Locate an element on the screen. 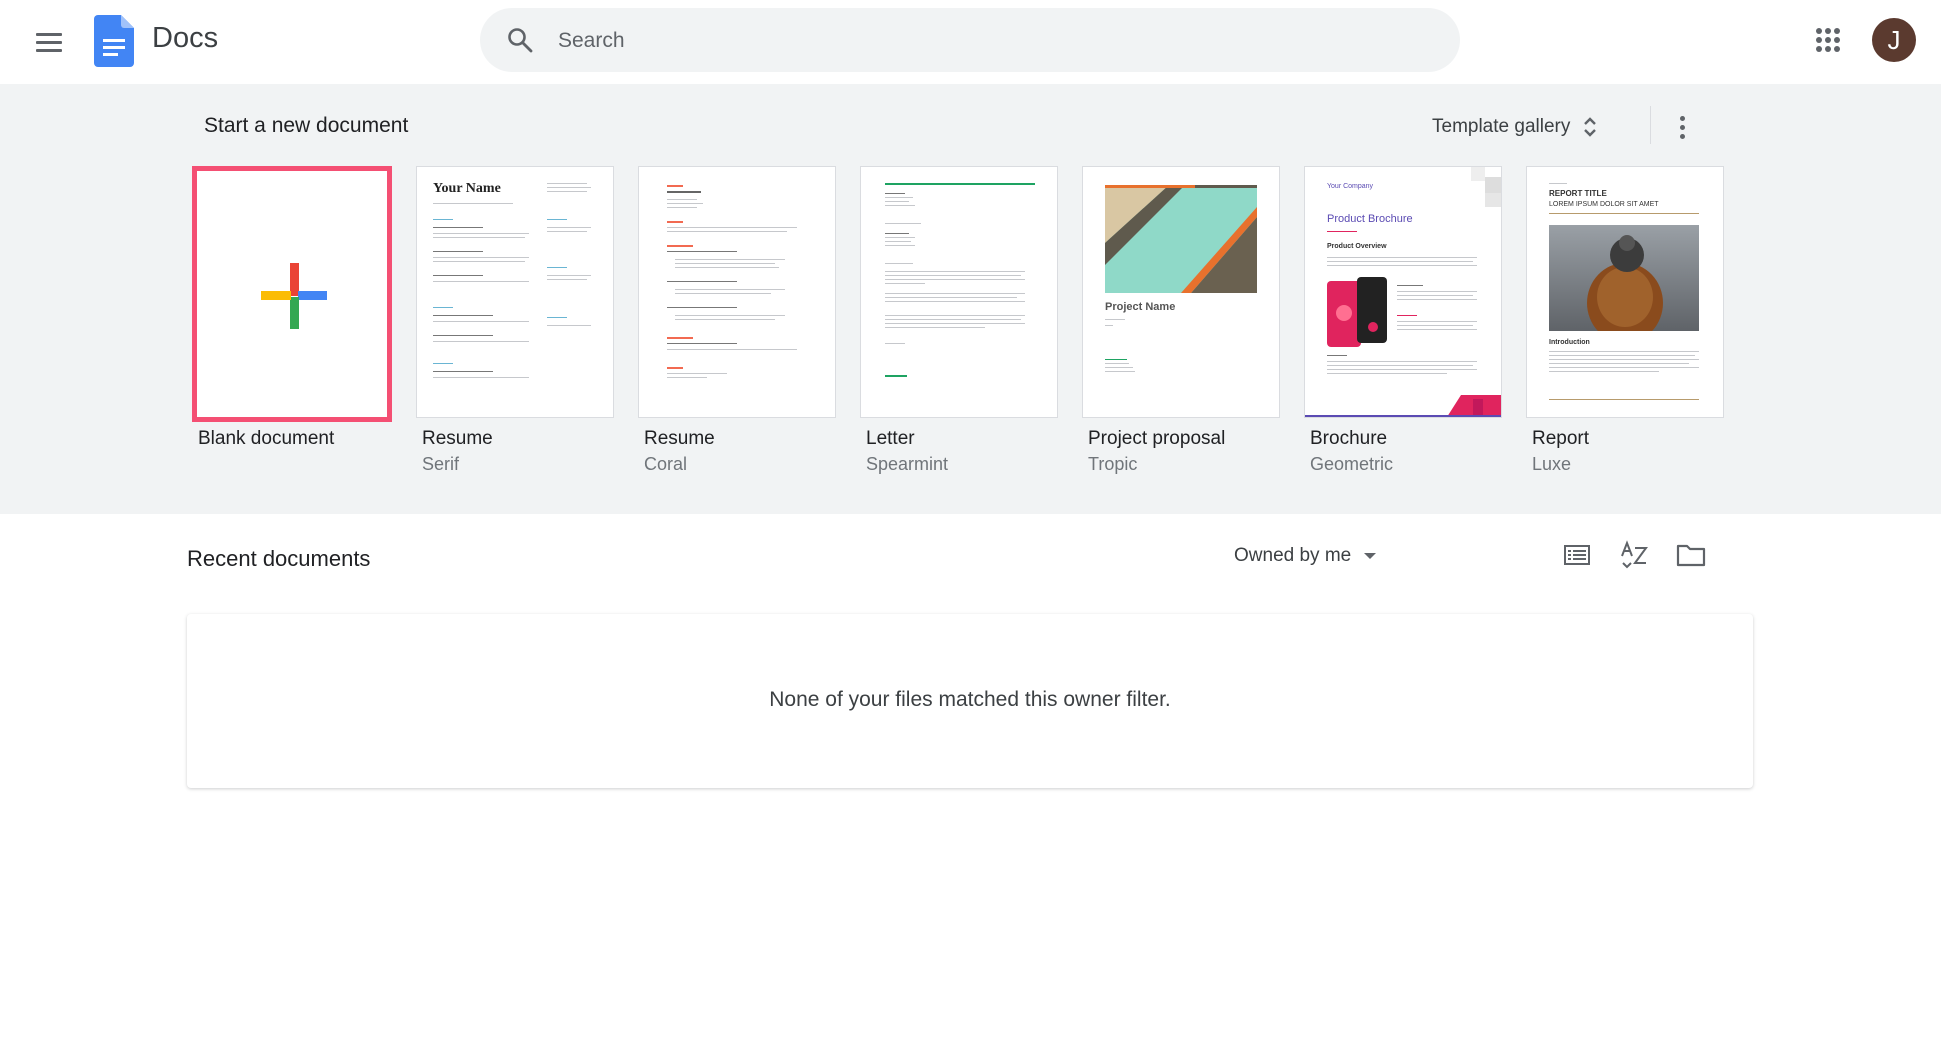 The image size is (1941, 1043). template-style: Spearmint is located at coordinates (907, 464).